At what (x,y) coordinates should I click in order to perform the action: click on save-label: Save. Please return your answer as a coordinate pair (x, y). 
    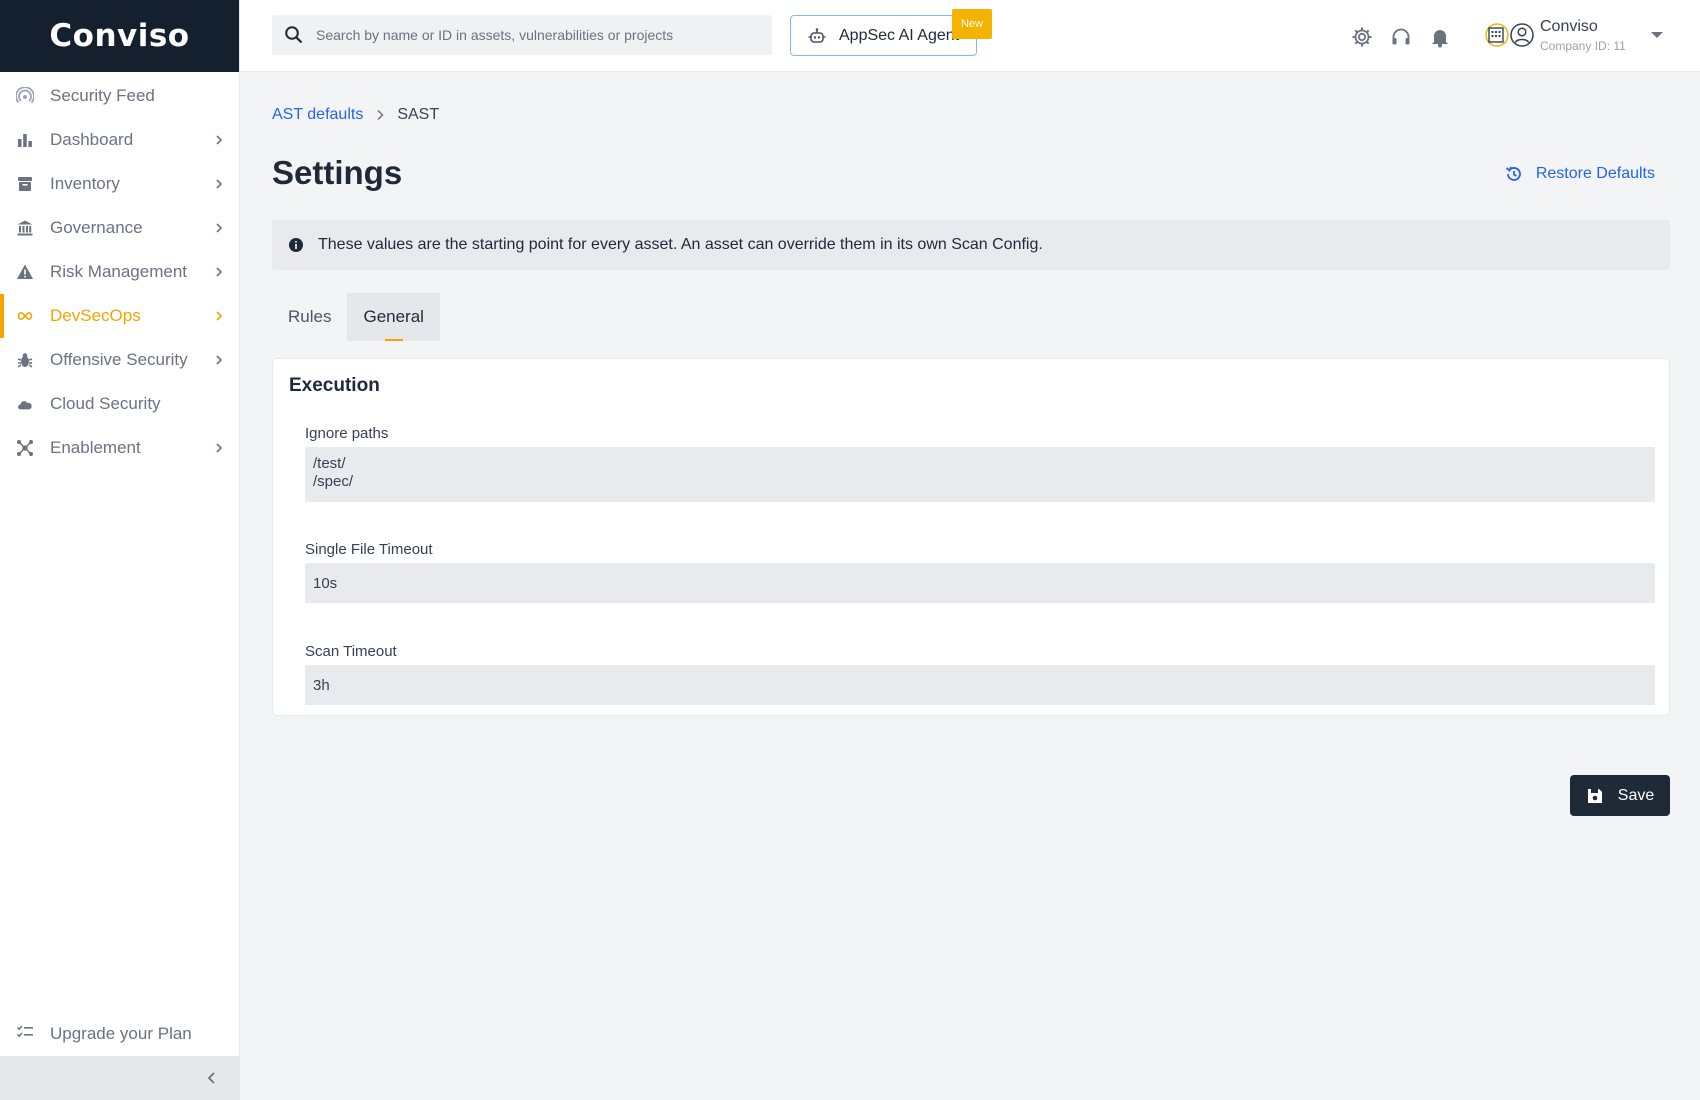
    Looking at the image, I should click on (1636, 795).